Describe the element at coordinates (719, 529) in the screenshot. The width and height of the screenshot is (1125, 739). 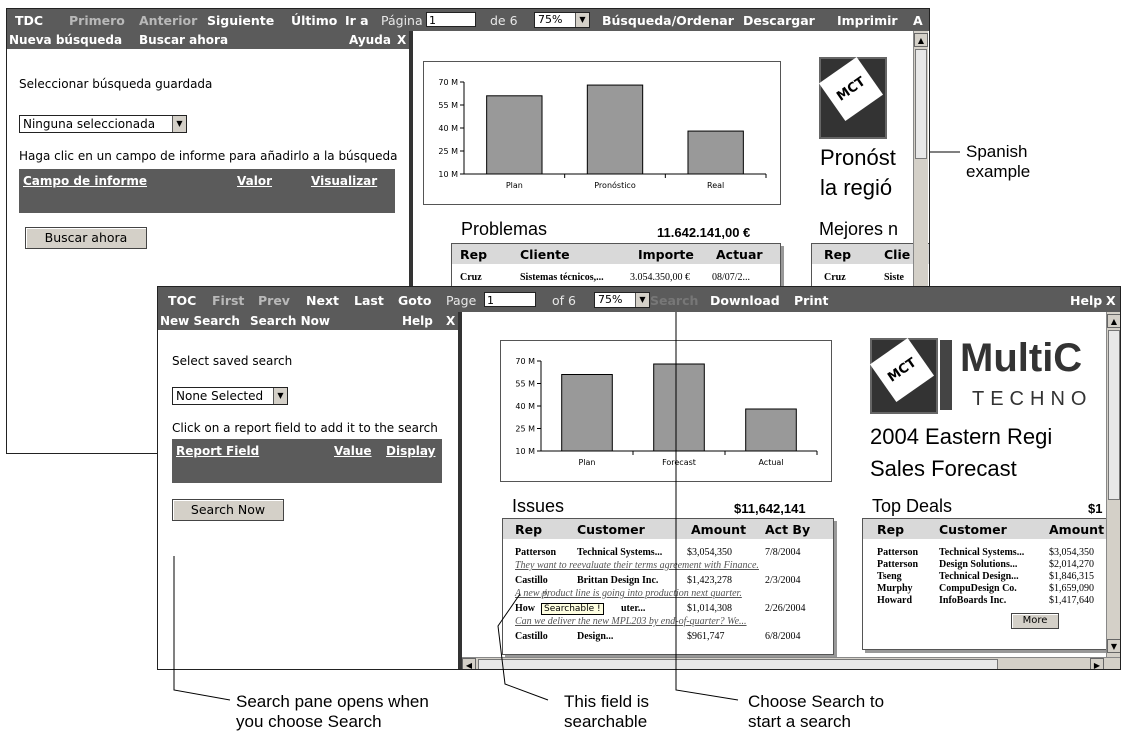
I see `col-amount: Amount` at that location.